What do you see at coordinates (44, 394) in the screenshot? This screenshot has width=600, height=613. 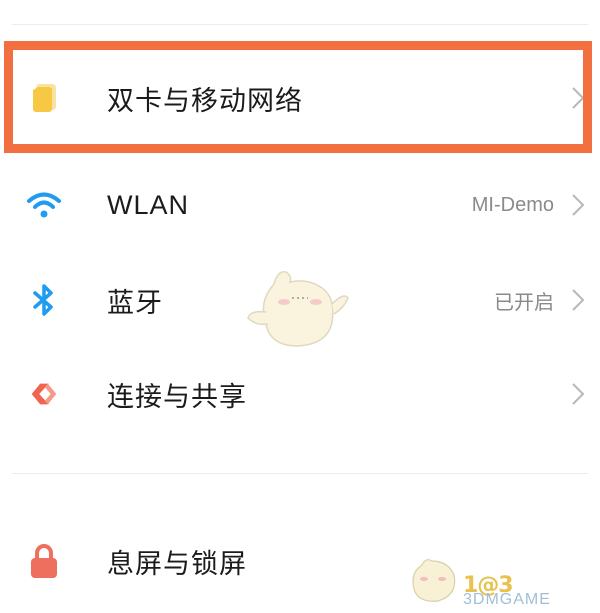 I see `connection-share-icon` at bounding box center [44, 394].